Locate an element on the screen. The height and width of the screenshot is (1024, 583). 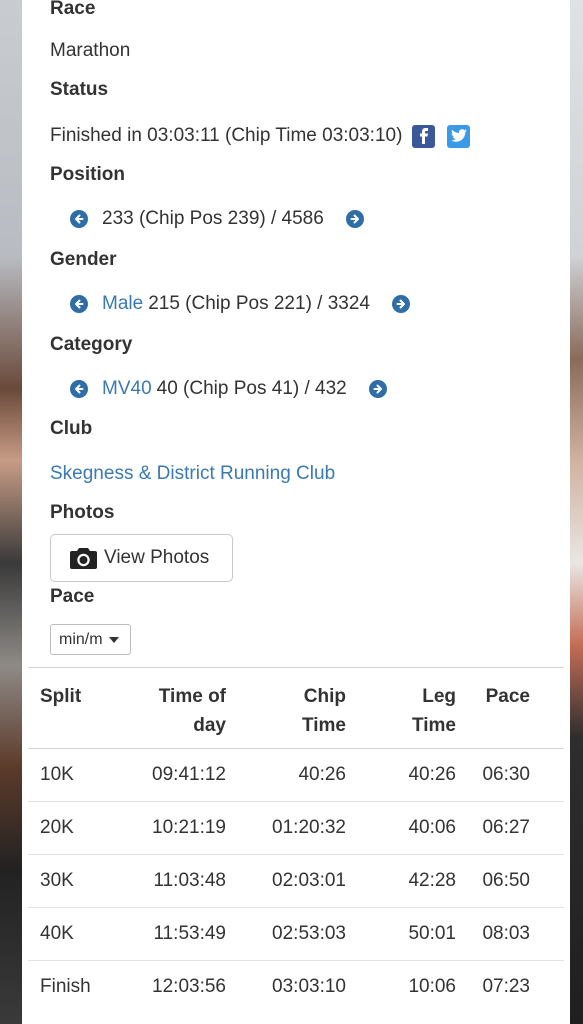
time-of-day-cell: 11:03:48 is located at coordinates (189, 880).